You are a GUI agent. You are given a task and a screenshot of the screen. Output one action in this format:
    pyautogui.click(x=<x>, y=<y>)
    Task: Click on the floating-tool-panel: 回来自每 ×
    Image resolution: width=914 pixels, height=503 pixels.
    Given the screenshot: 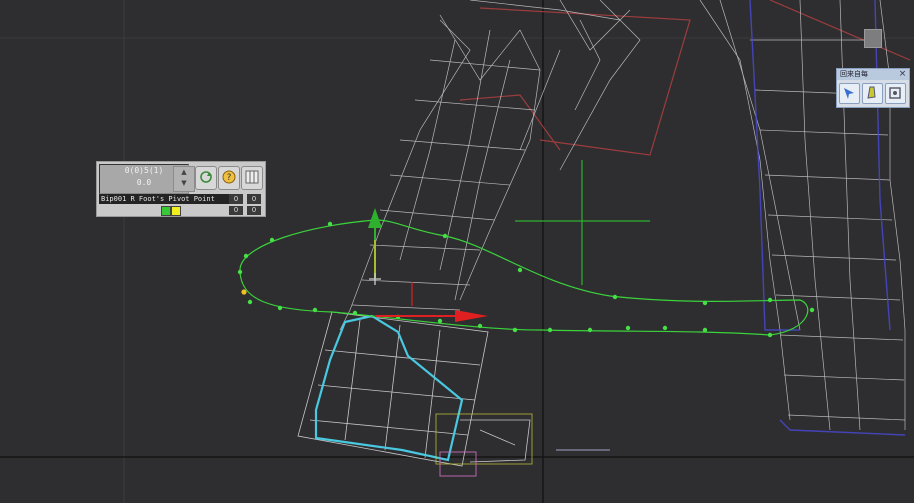 What is the action you would take?
    pyautogui.click(x=873, y=88)
    